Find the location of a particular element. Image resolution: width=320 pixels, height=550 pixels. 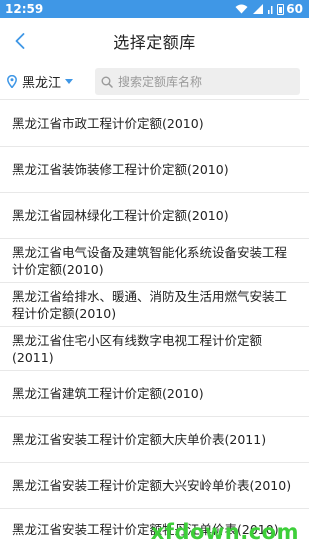

search-box is located at coordinates (197, 81).